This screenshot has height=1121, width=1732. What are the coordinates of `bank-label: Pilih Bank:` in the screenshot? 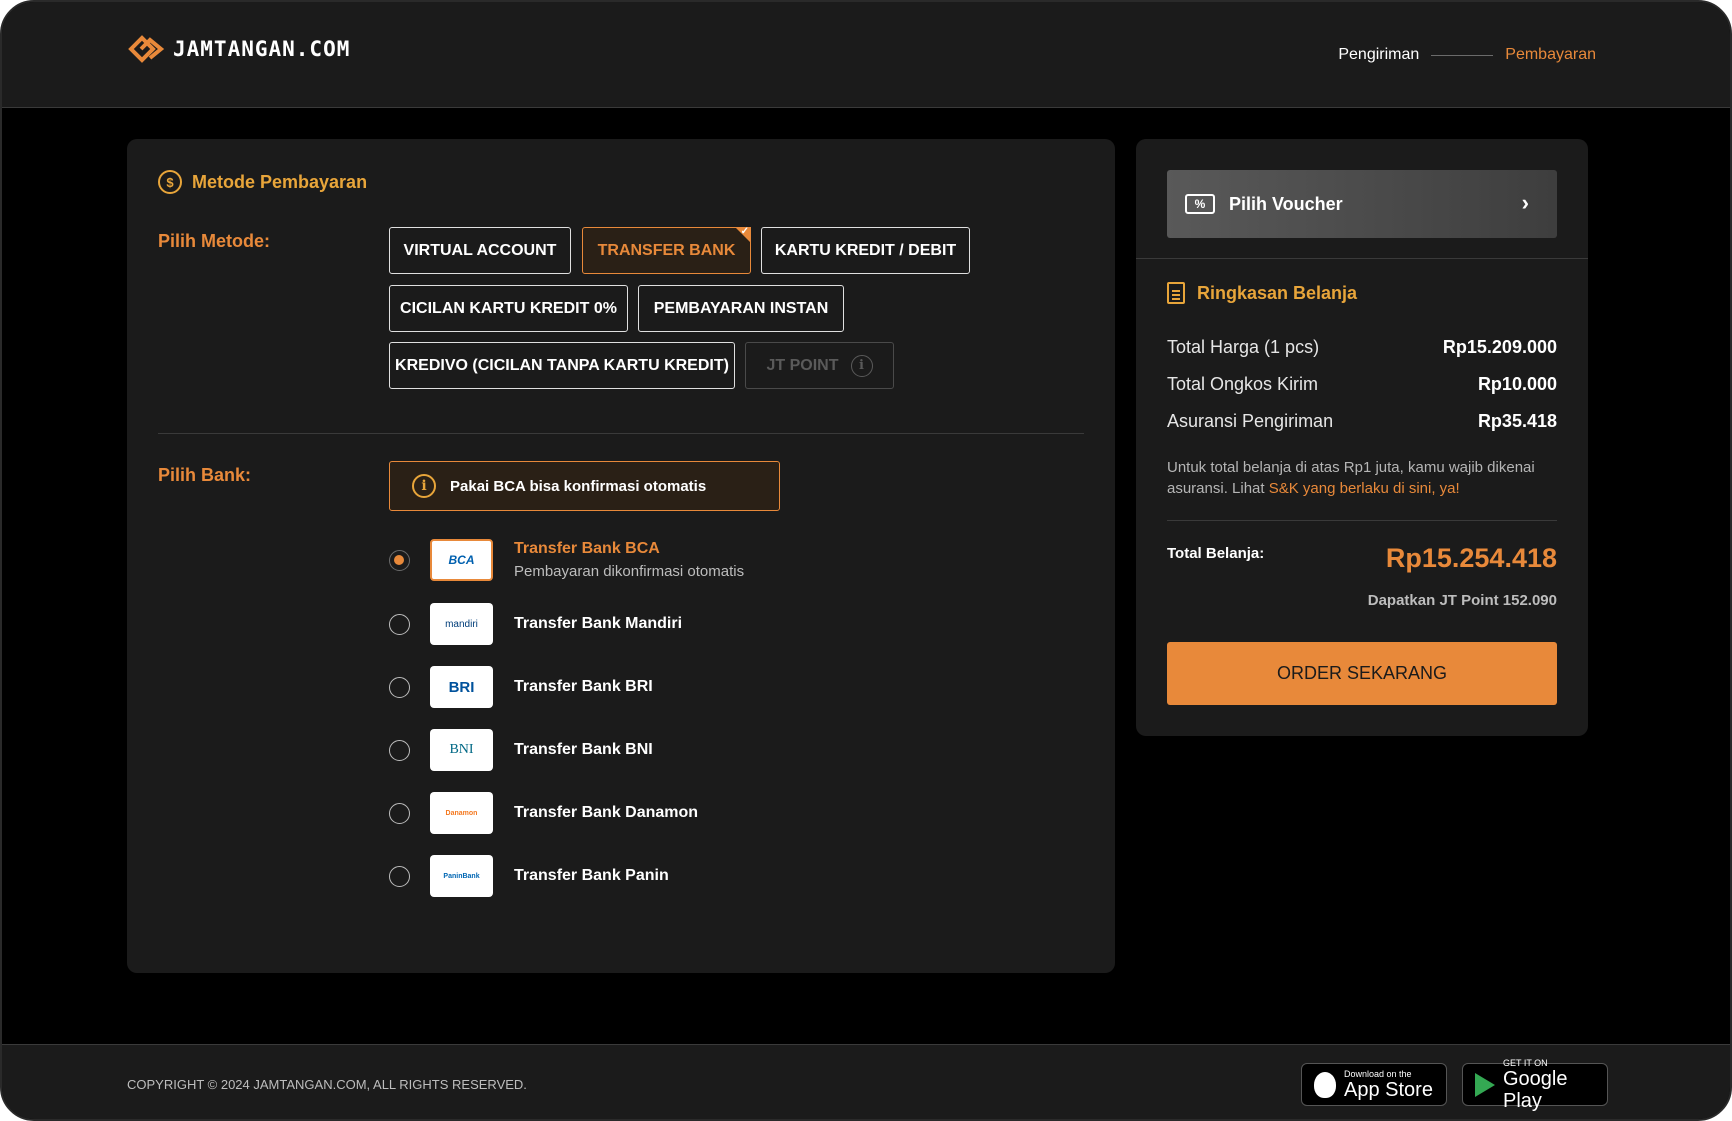 It's located at (205, 475).